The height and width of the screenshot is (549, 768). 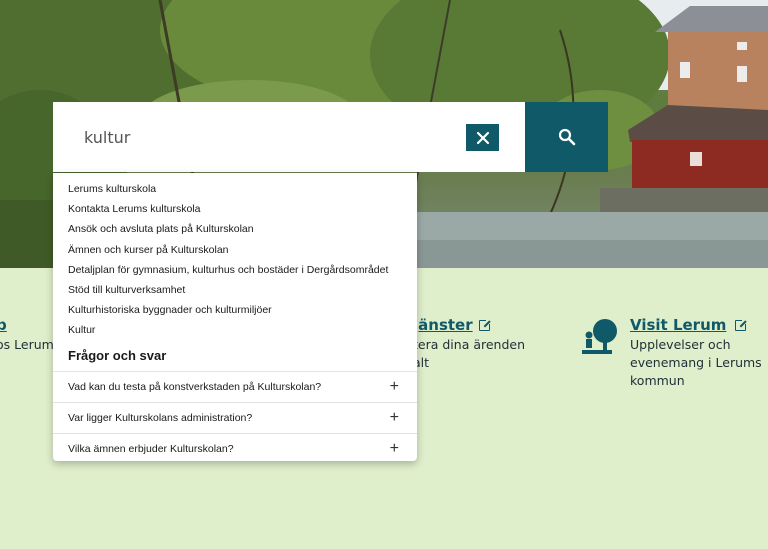 What do you see at coordinates (235, 189) in the screenshot?
I see `suggestion-item: Lerums kulturskola` at bounding box center [235, 189].